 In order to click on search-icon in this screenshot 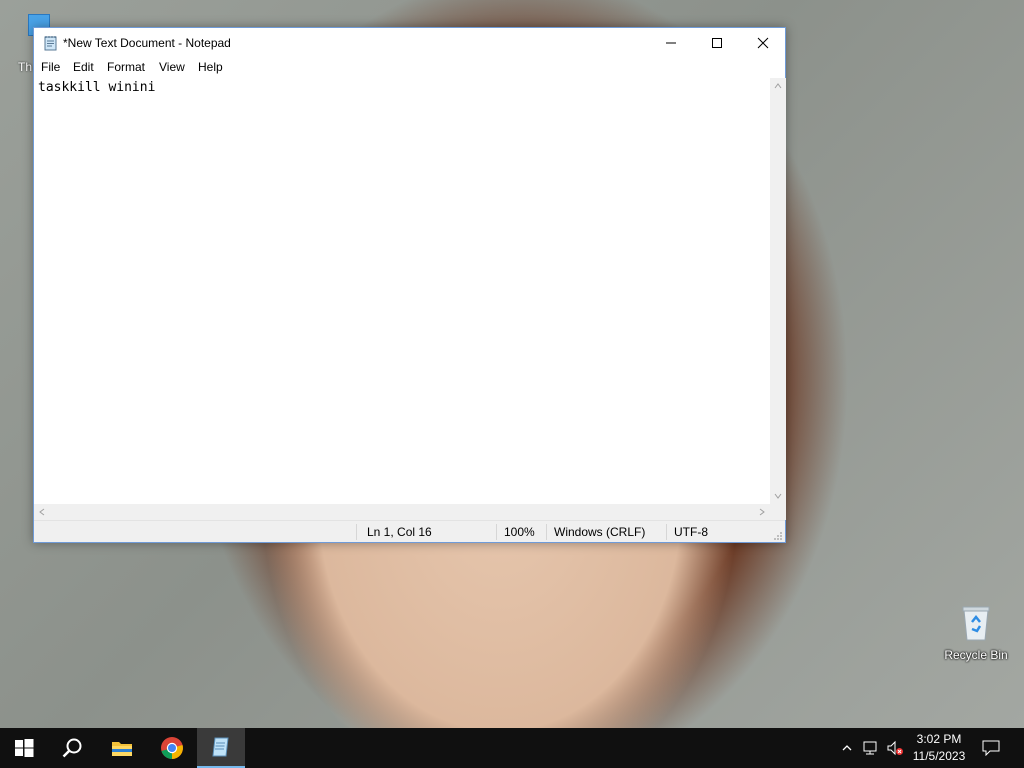, I will do `click(72, 748)`.